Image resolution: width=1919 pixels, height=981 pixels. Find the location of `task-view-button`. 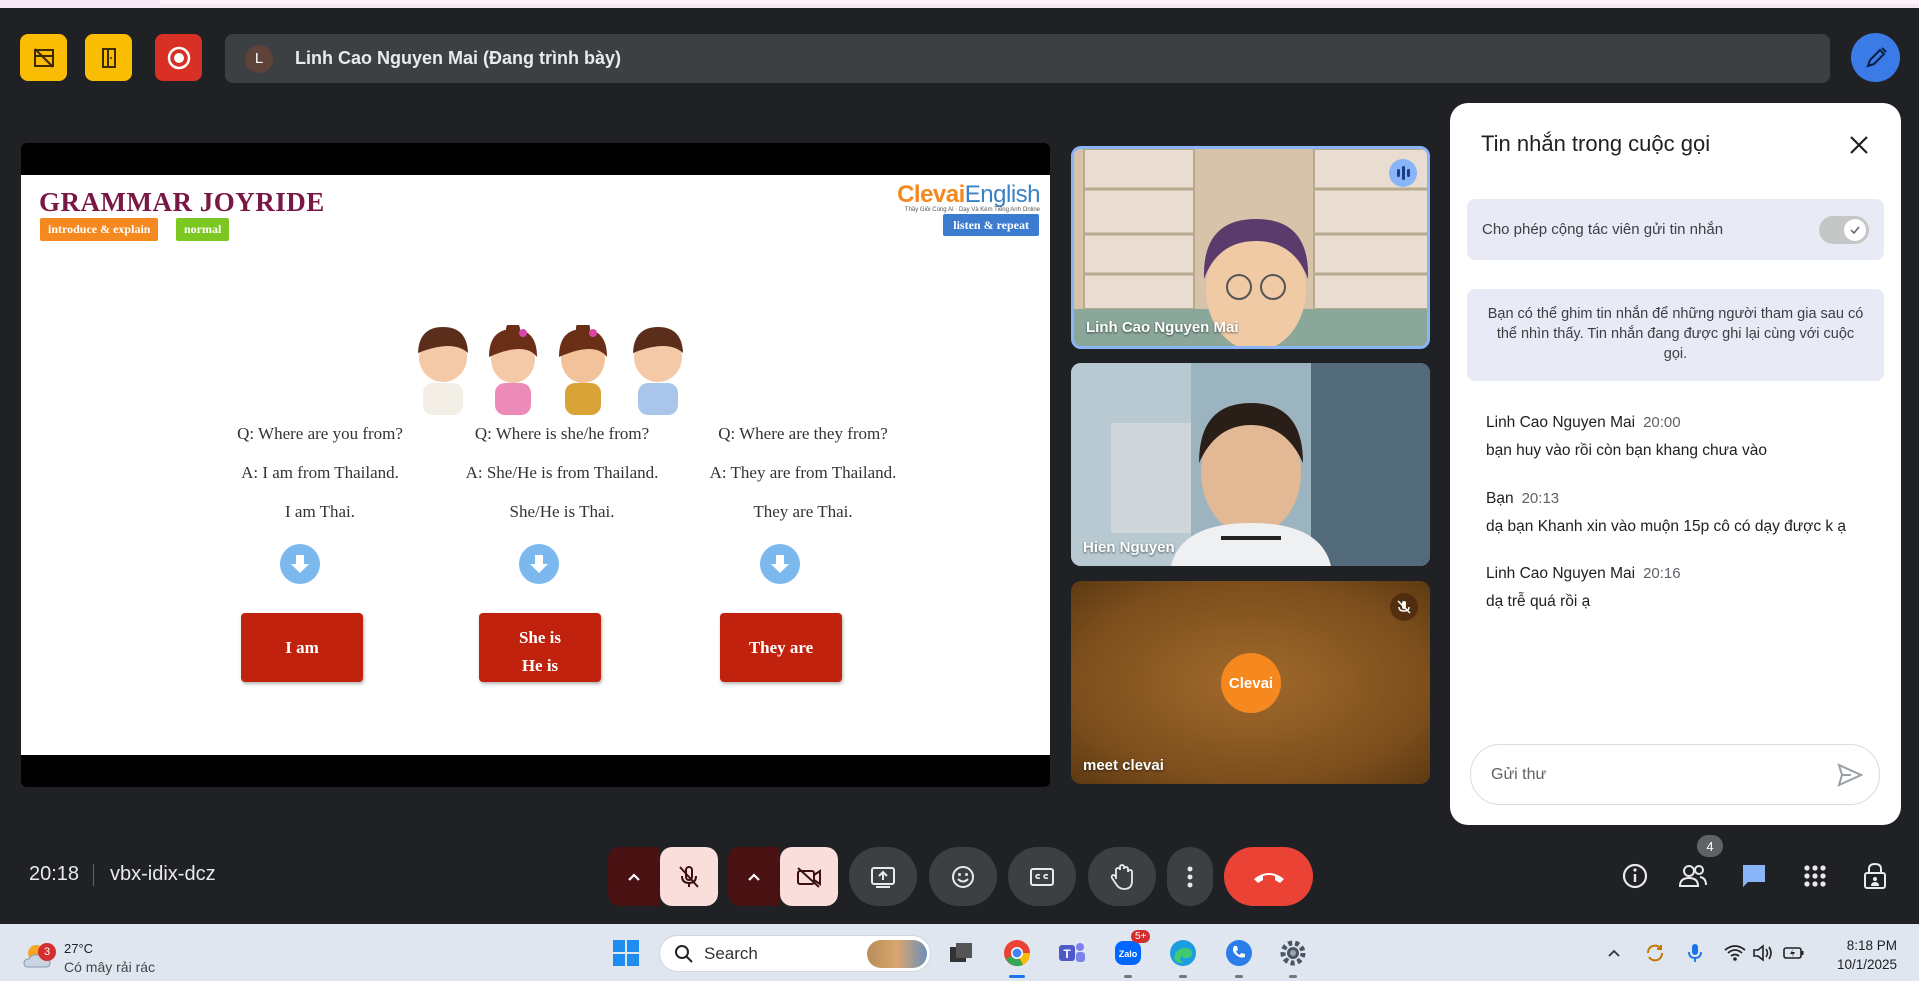

task-view-button is located at coordinates (961, 953).